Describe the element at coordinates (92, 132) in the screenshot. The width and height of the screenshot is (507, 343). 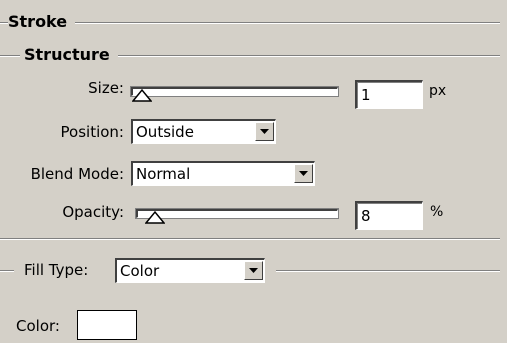
I see `position-label: Position:` at that location.